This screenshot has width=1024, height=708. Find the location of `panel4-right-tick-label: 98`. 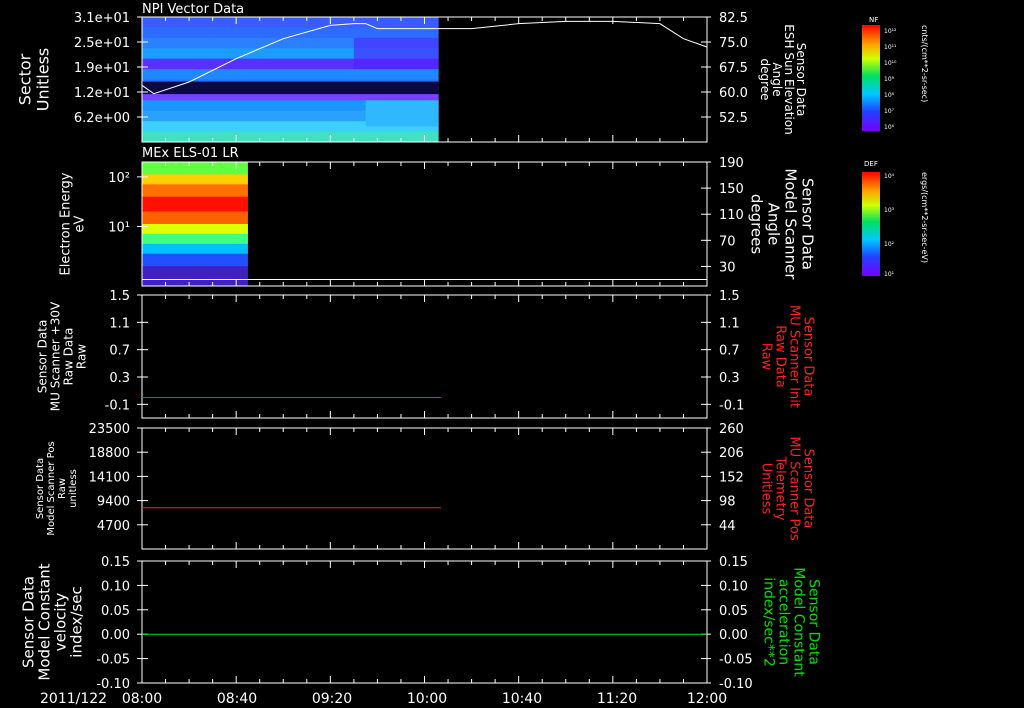

panel4-right-tick-label: 98 is located at coordinates (727, 502).